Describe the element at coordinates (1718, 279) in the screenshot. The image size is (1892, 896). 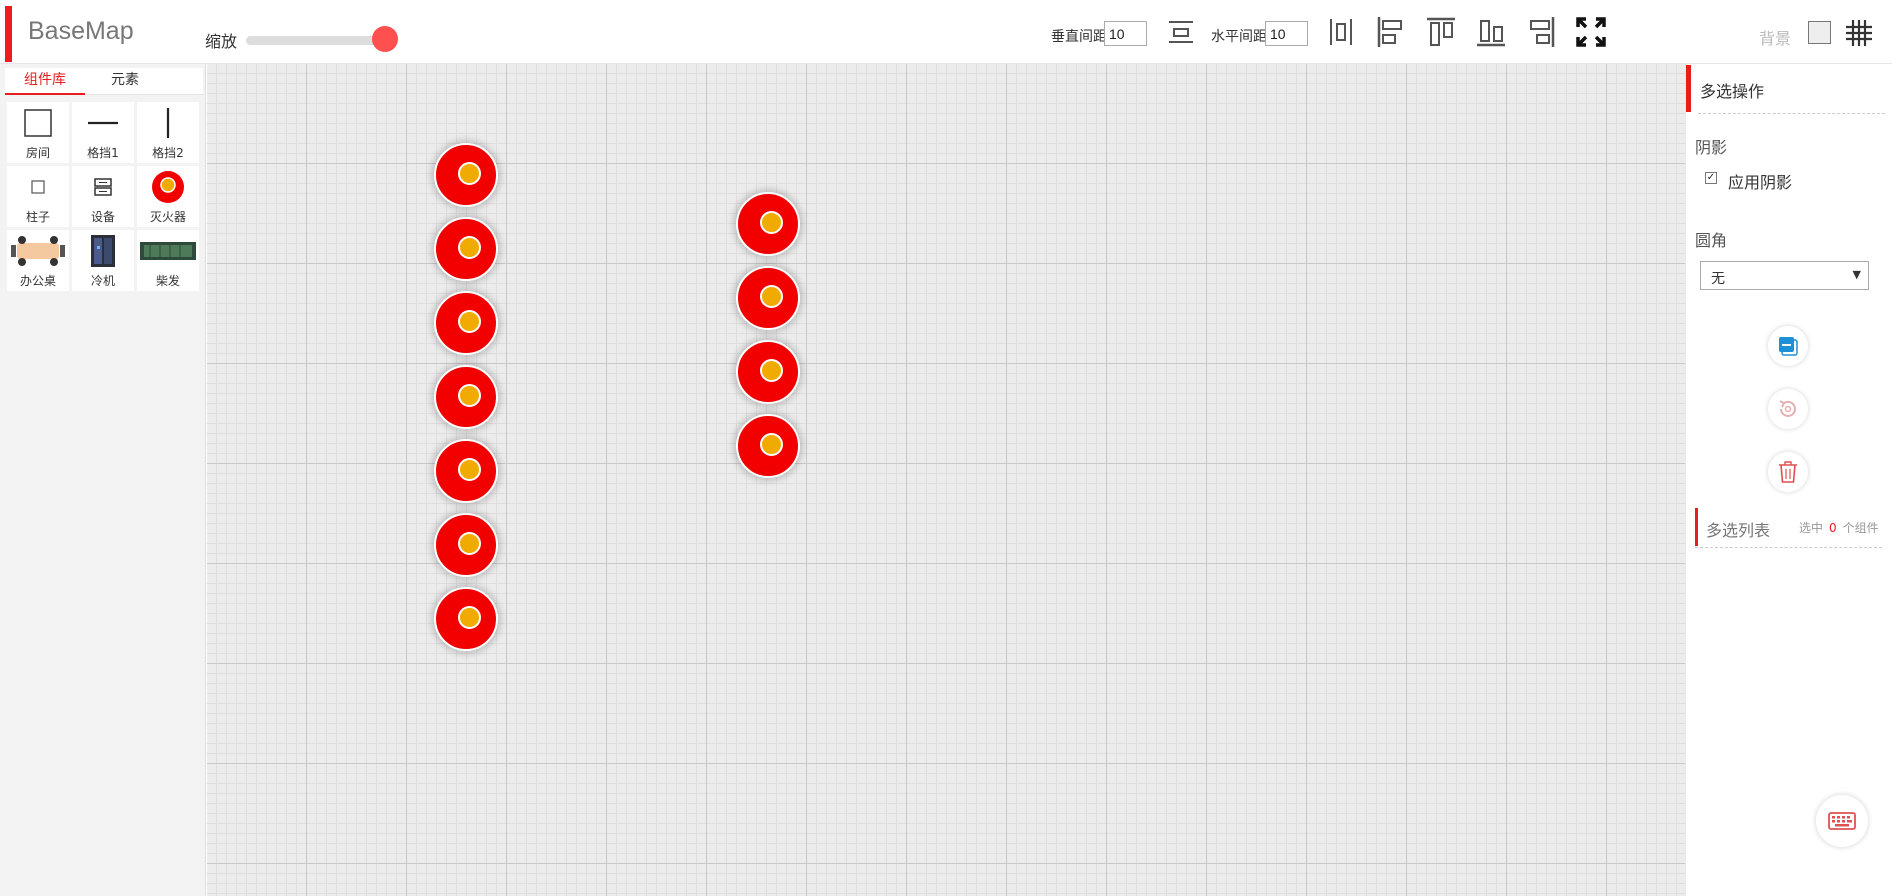
I see `corner-radius-value: 无` at that location.